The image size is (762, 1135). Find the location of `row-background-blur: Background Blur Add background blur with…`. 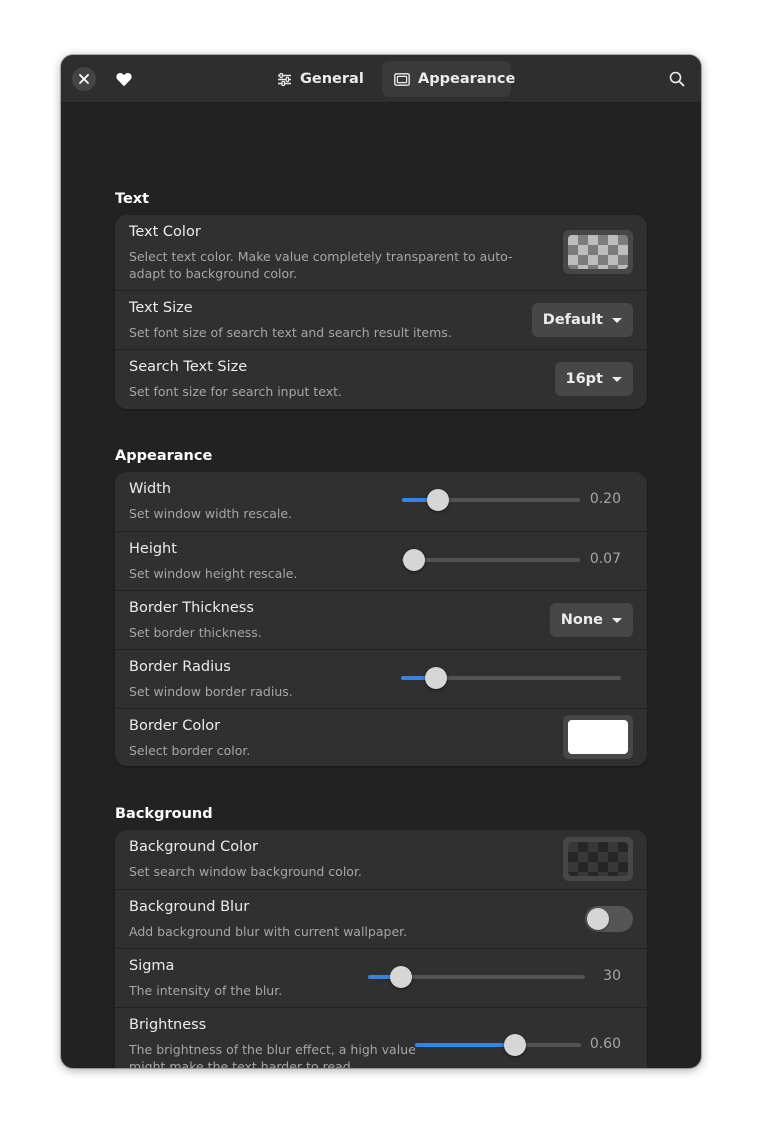

row-background-blur: Background Blur Add background blur with… is located at coordinates (381, 918).